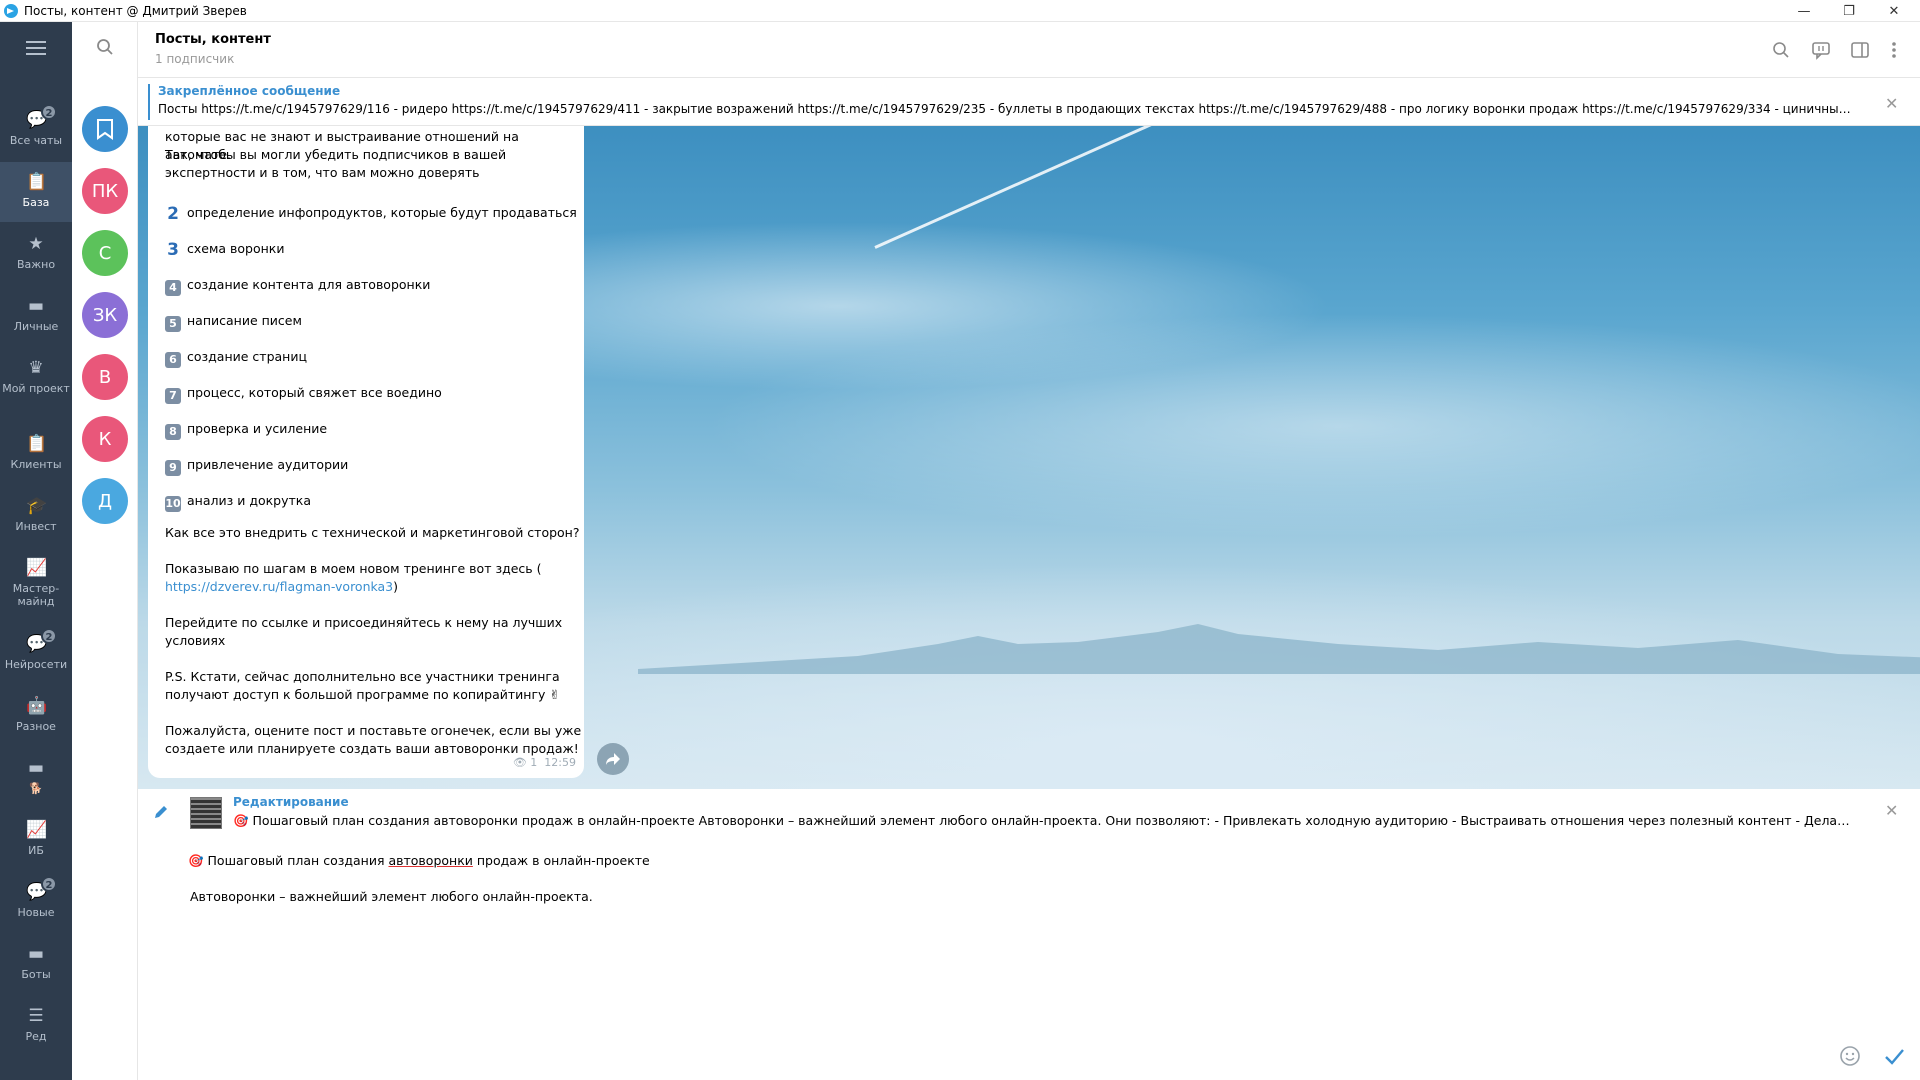 The height and width of the screenshot is (1080, 1920). Describe the element at coordinates (36, 850) in the screenshot. I see `folder-label: ИБ` at that location.